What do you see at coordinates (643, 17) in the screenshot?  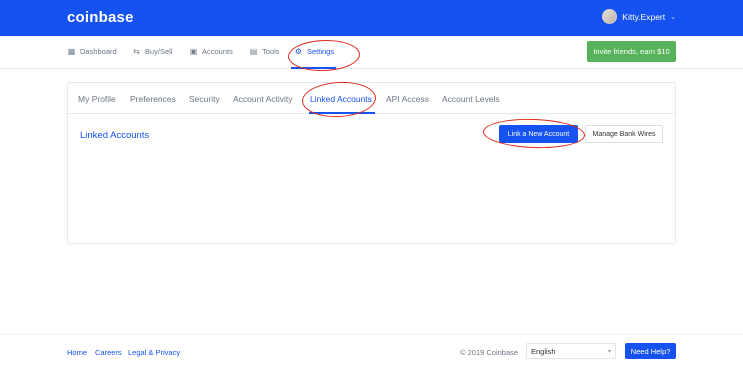 I see `username: Kitty.Expert` at bounding box center [643, 17].